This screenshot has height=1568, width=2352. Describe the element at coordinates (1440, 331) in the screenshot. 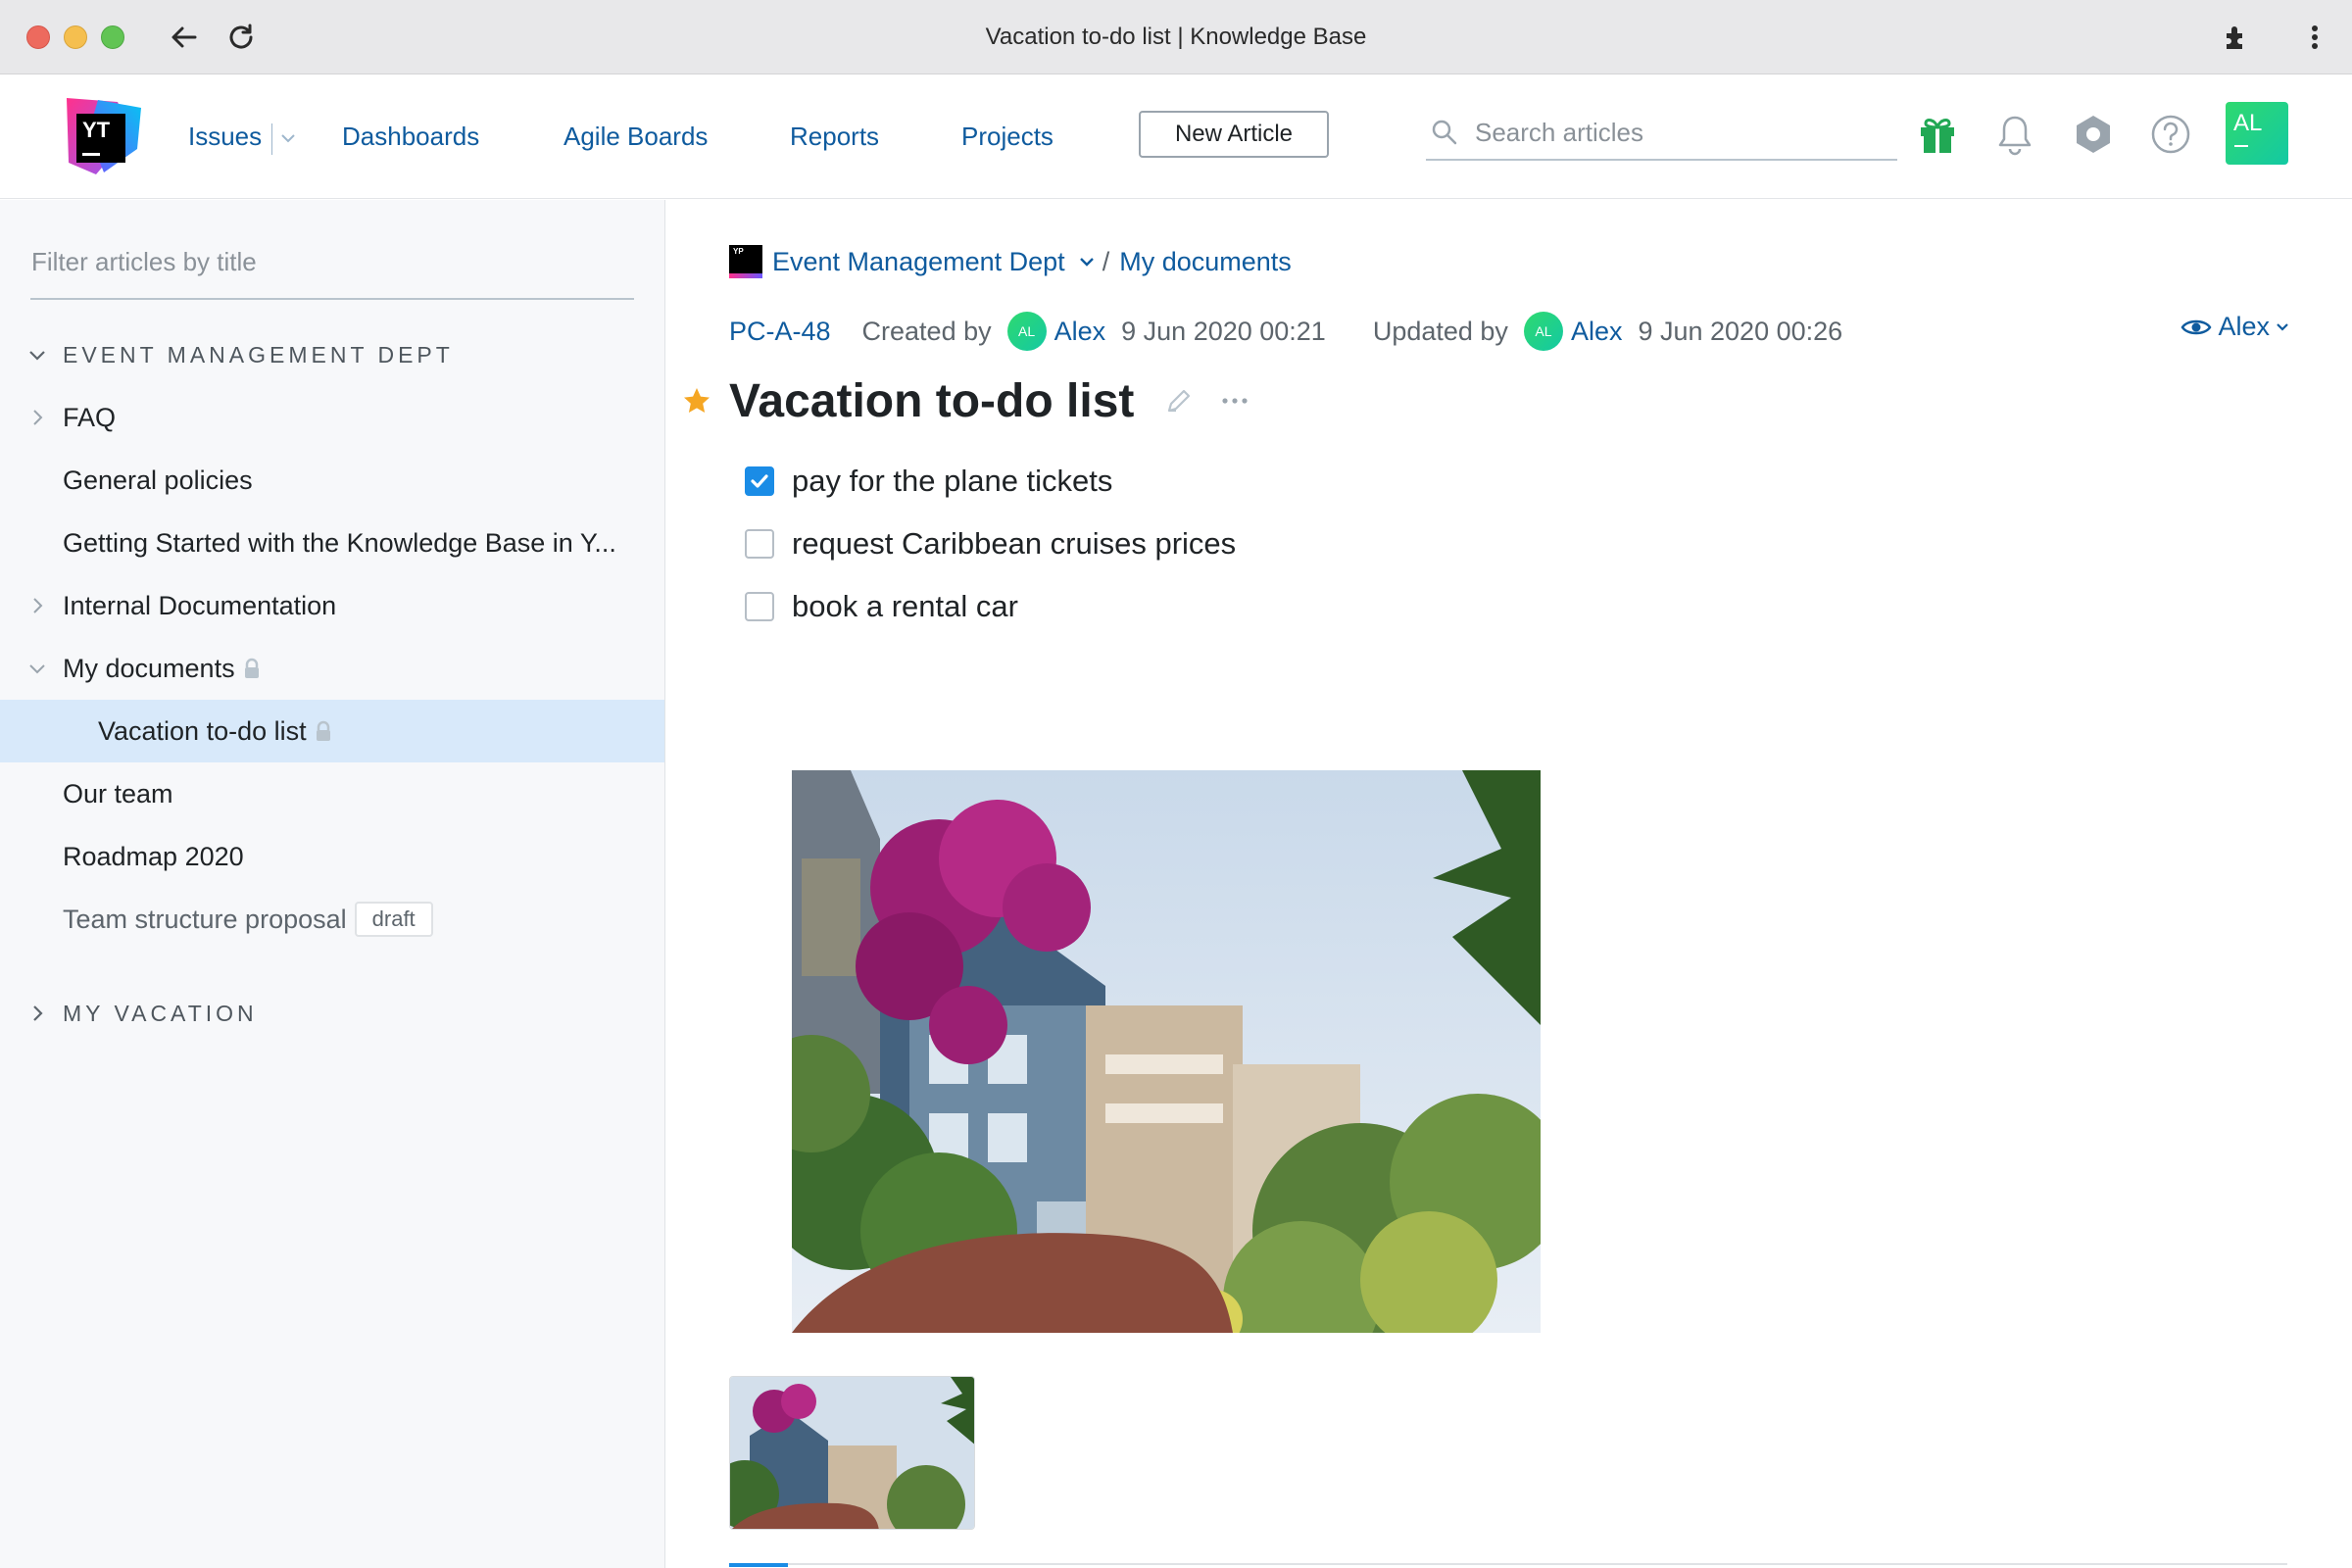

I see `updated-label: Updated by` at that location.